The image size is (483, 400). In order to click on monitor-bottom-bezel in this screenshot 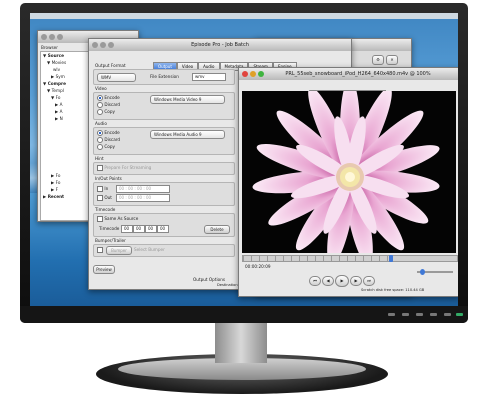, I will do `click(244, 314)`.